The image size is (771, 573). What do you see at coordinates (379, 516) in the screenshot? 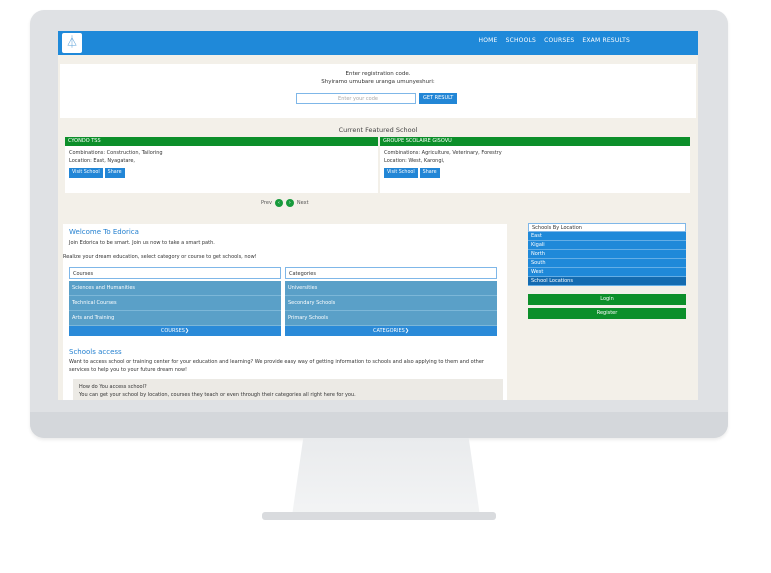
I see `monitor-base` at bounding box center [379, 516].